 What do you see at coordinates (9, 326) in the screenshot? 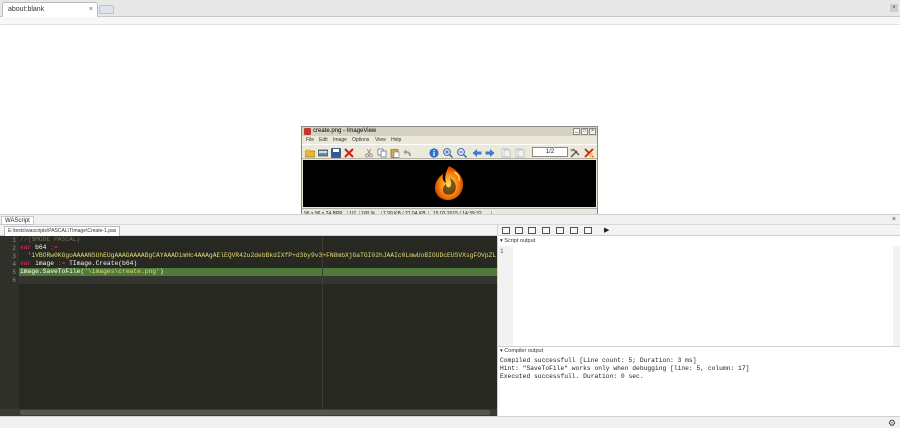
I see `editor-gutter: 123456` at bounding box center [9, 326].